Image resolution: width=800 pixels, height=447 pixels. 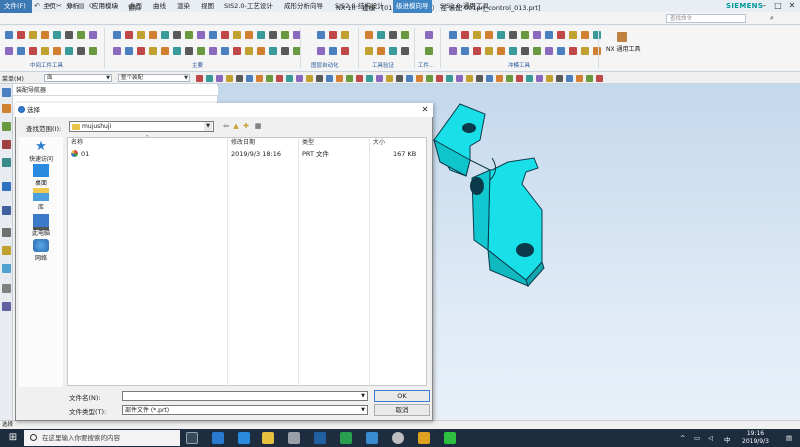 What do you see at coordinates (772, 18) in the screenshot?
I see `search-icon: ⌕` at bounding box center [772, 18].